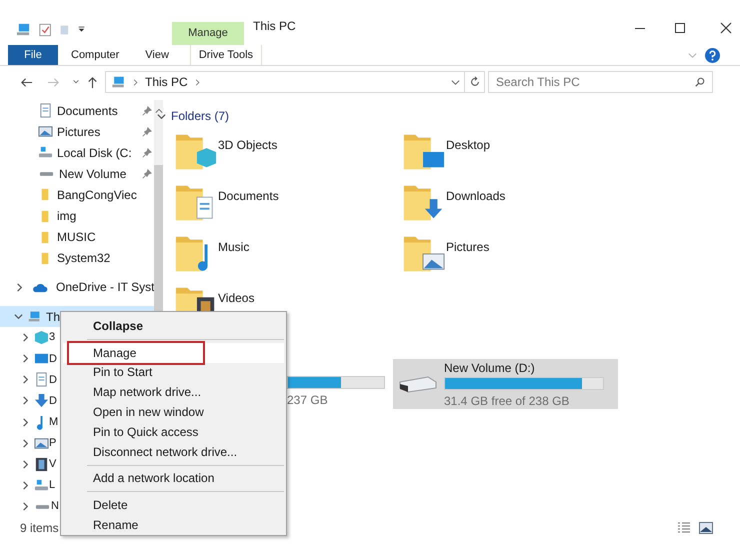  What do you see at coordinates (39, 528) in the screenshot?
I see `item-count: 9 items` at bounding box center [39, 528].